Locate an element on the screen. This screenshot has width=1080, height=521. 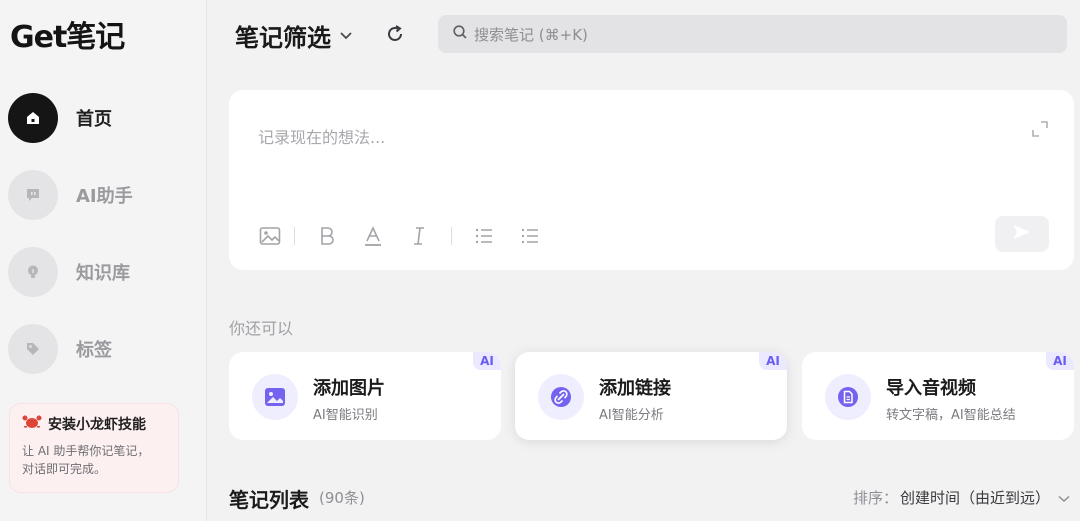
promo-title: 安装小龙虾技能 is located at coordinates (97, 425).